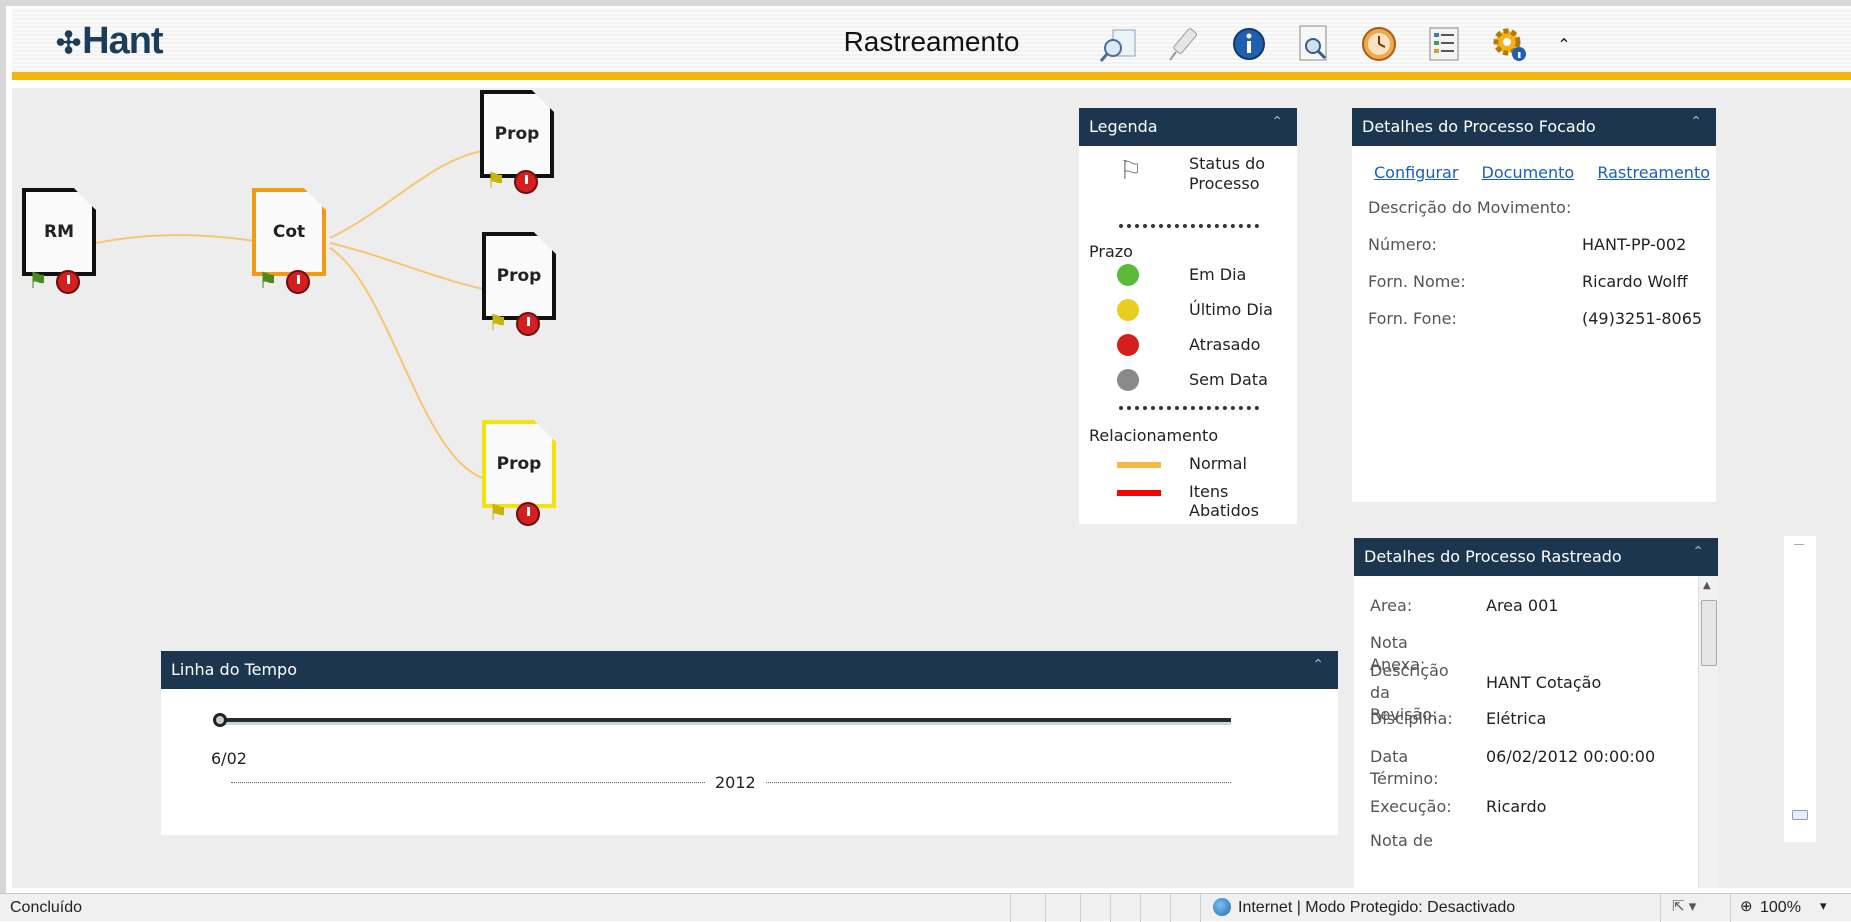 The image size is (1851, 922). What do you see at coordinates (1564, 44) in the screenshot?
I see `collapse-header-button: ⌃` at bounding box center [1564, 44].